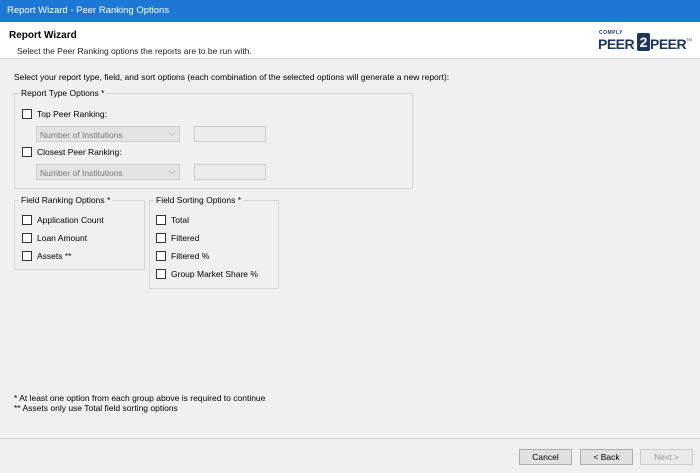 The width and height of the screenshot is (700, 473). Describe the element at coordinates (207, 274) in the screenshot. I see `group-market-share-checkbox: Group Market Share %` at that location.